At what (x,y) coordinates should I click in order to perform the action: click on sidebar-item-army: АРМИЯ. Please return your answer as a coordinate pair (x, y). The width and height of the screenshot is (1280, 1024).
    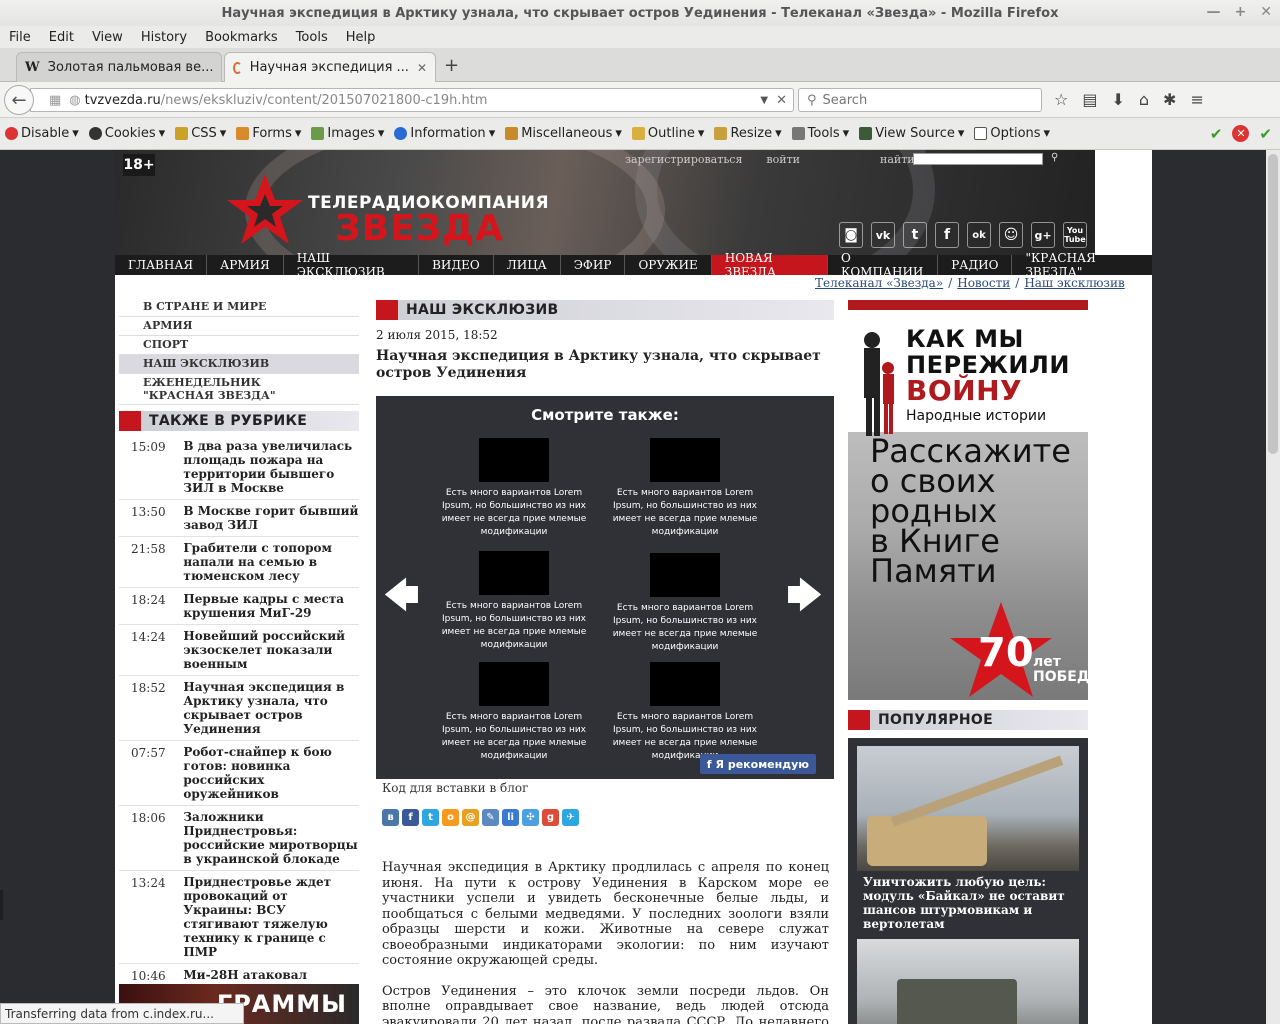
    Looking at the image, I should click on (239, 326).